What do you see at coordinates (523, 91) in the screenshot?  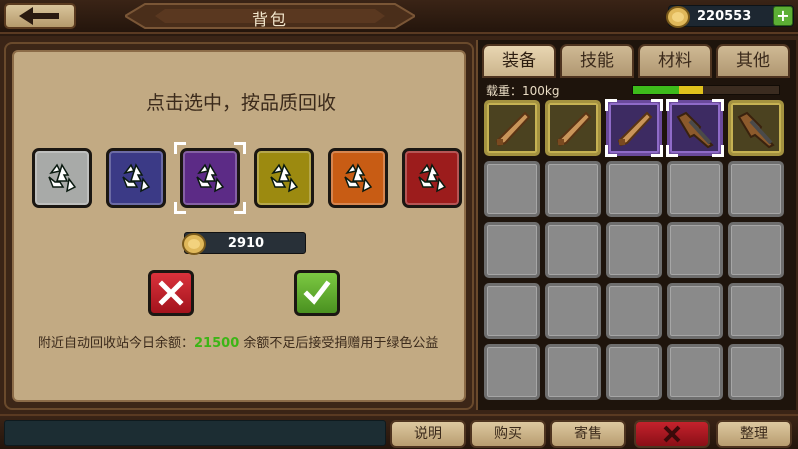 I see `weight-label: 载重：100kg` at bounding box center [523, 91].